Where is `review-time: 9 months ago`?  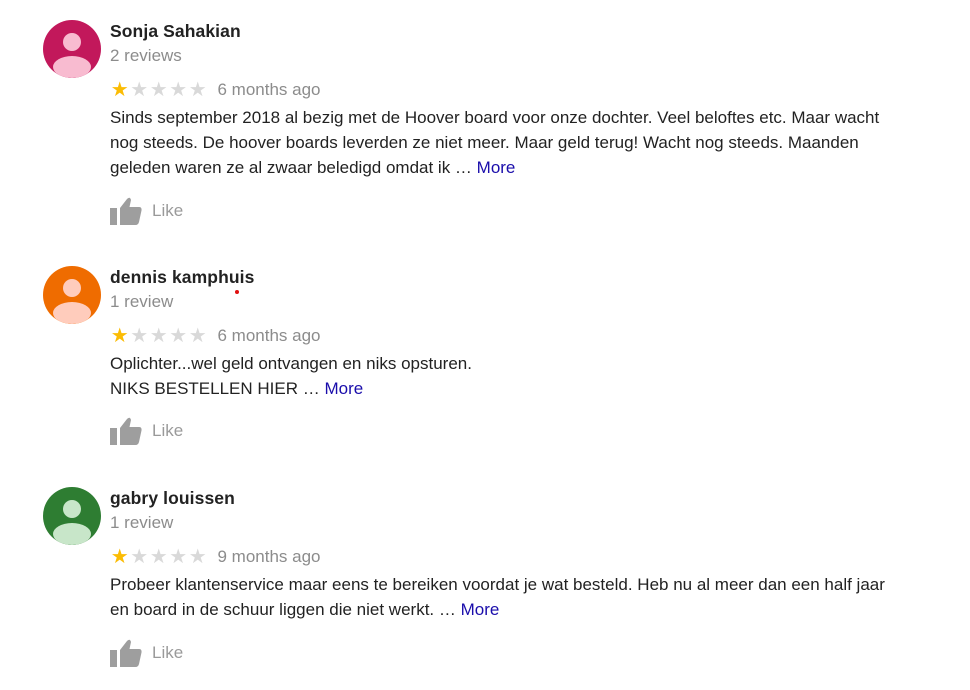
review-time: 9 months ago is located at coordinates (269, 556).